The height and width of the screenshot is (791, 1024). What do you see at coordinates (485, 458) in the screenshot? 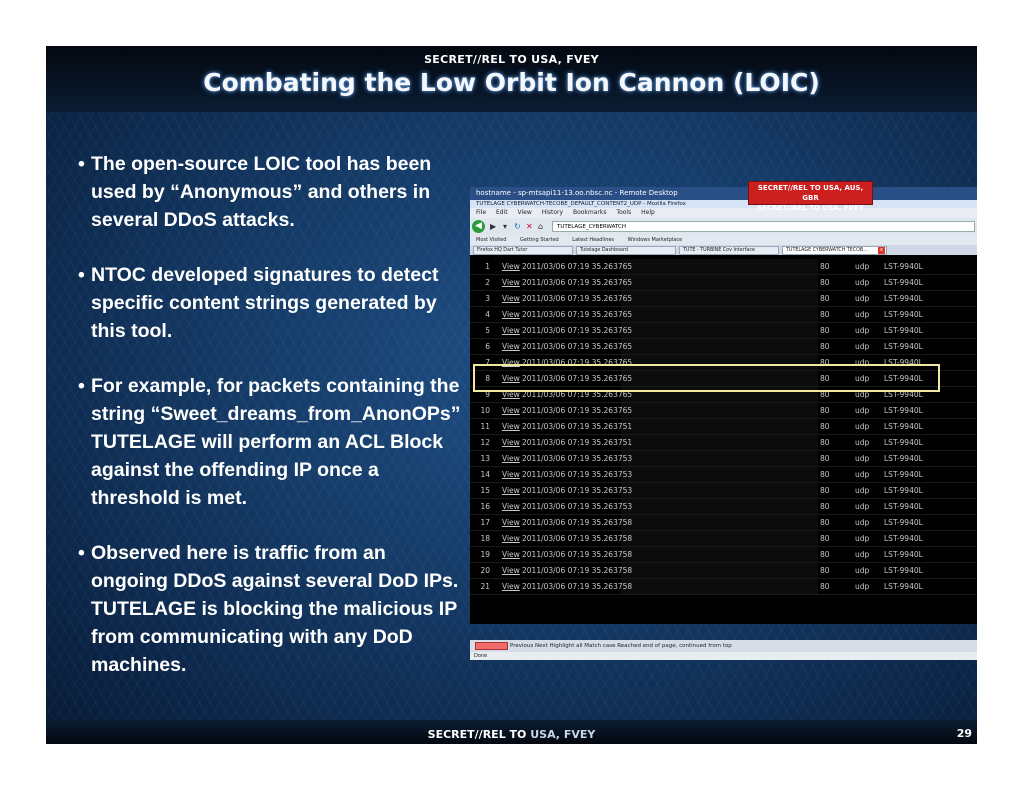
I see `row-number: 13` at bounding box center [485, 458].